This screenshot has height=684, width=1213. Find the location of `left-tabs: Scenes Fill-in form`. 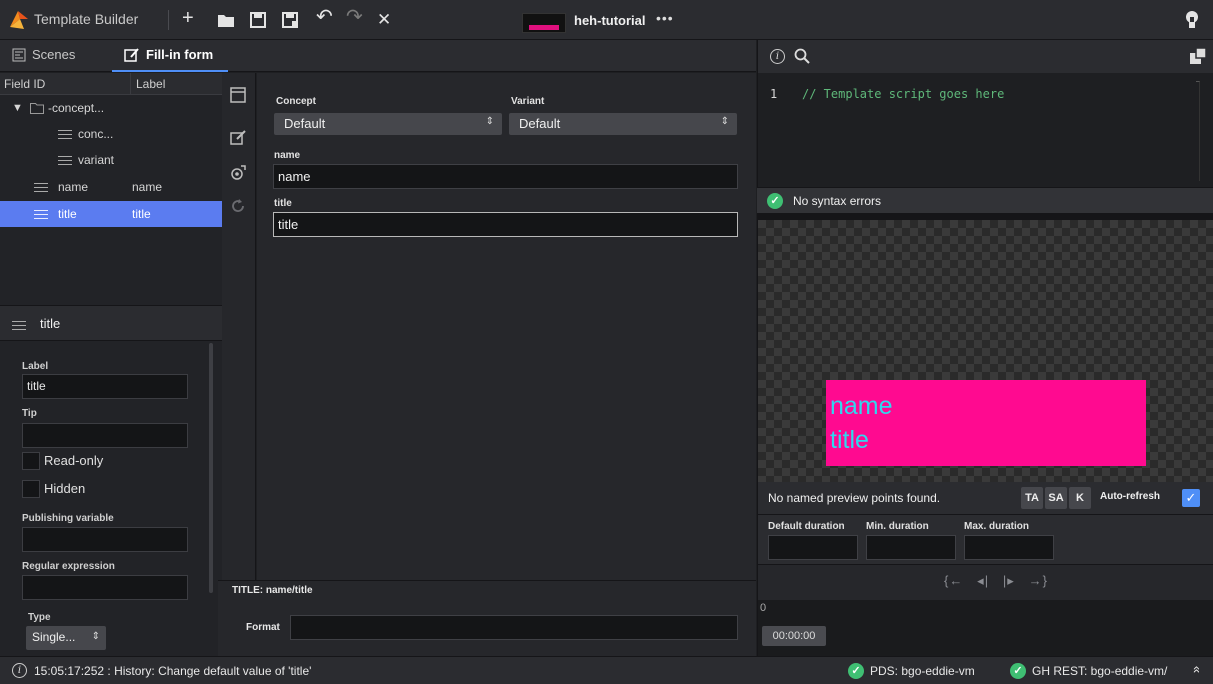

left-tabs: Scenes Fill-in form is located at coordinates (378, 56).